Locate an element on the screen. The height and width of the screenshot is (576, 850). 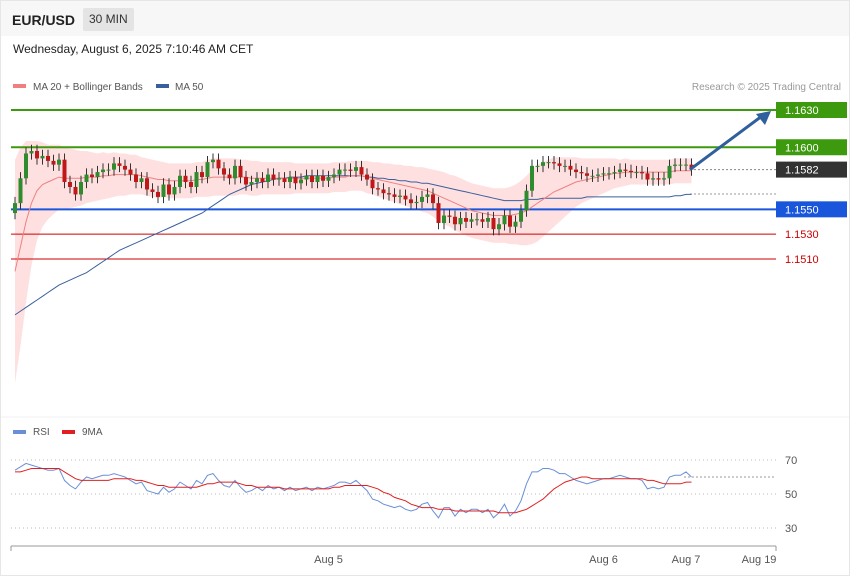
level-label-1.1600: 1.1600 is located at coordinates (802, 148).